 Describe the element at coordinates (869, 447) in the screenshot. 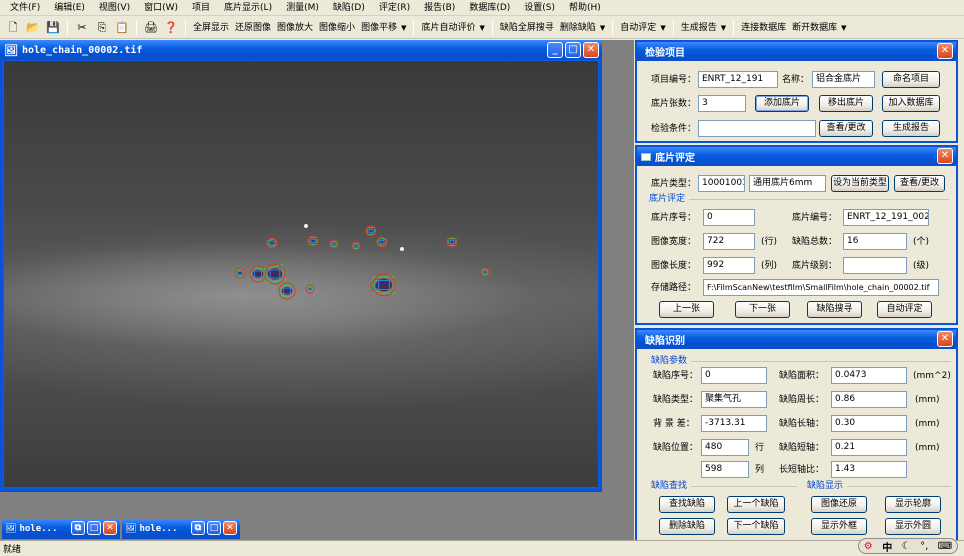

I see `defect-short-axis-field: 0.21` at that location.